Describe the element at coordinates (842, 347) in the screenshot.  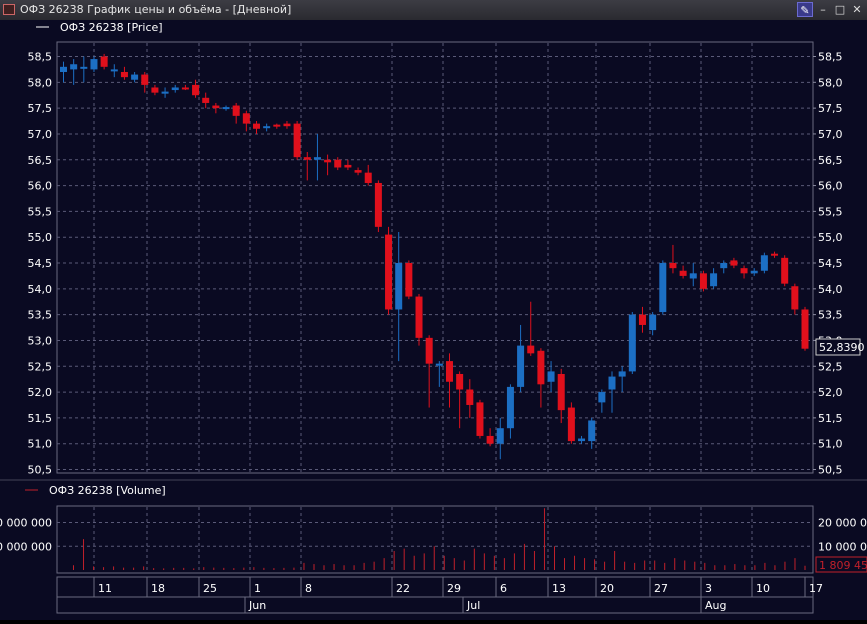
I see `last-price-label: 52,8390` at that location.